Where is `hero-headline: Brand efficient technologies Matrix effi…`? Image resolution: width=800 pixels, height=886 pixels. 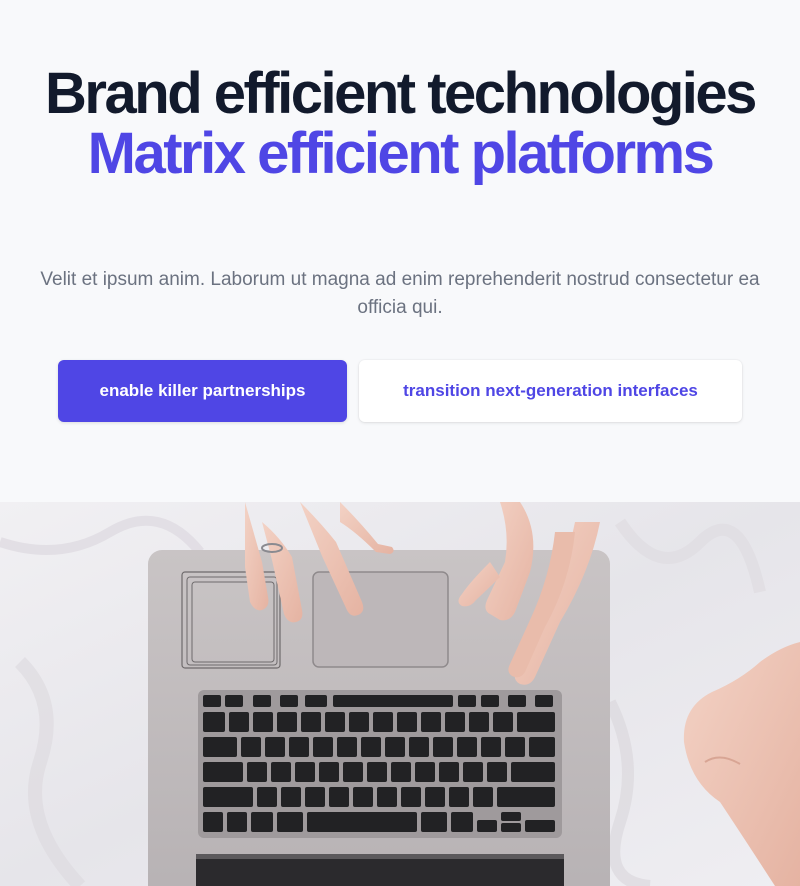 hero-headline: Brand efficient technologies Matrix effi… is located at coordinates (400, 124).